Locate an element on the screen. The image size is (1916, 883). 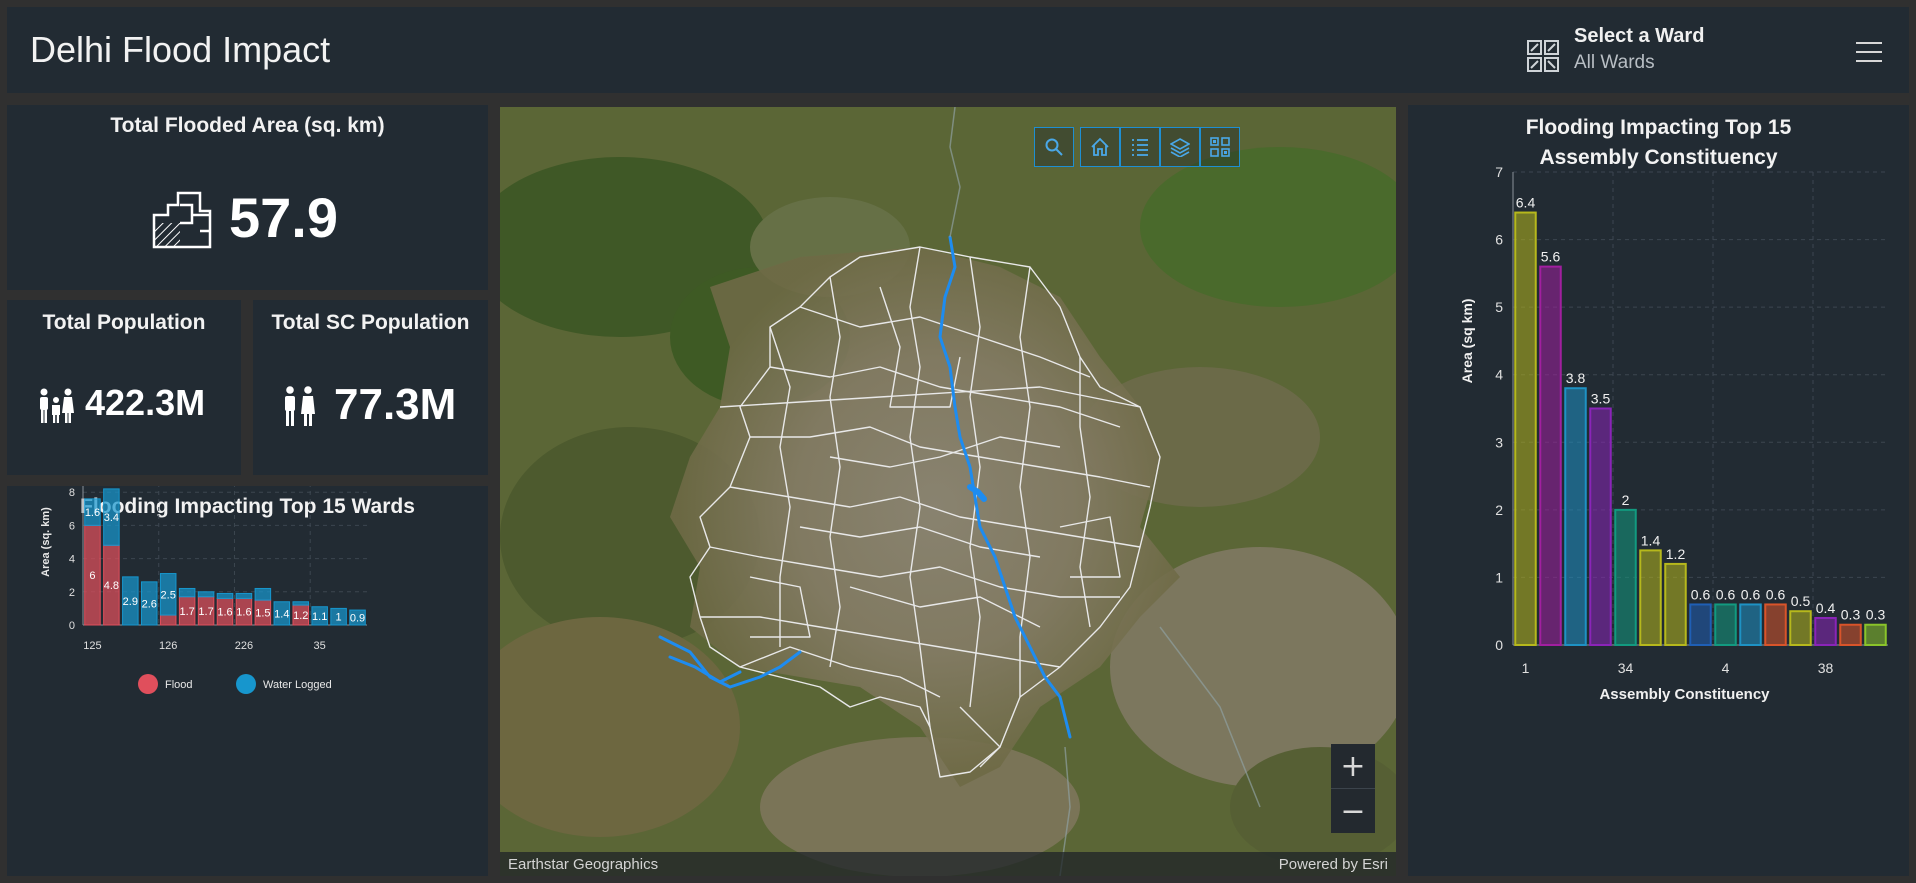
wards-bar-flood is located at coordinates (168, 620).